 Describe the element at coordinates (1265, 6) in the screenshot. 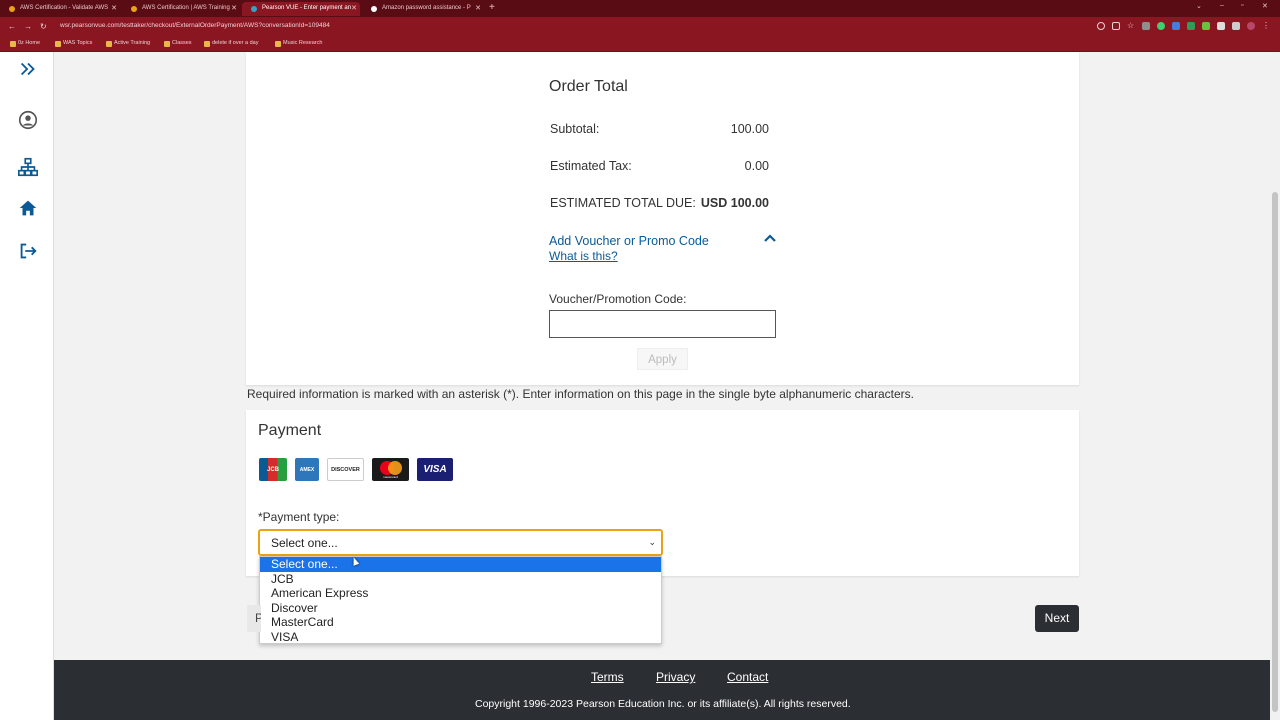

I see `close-window-icon: ✕` at that location.